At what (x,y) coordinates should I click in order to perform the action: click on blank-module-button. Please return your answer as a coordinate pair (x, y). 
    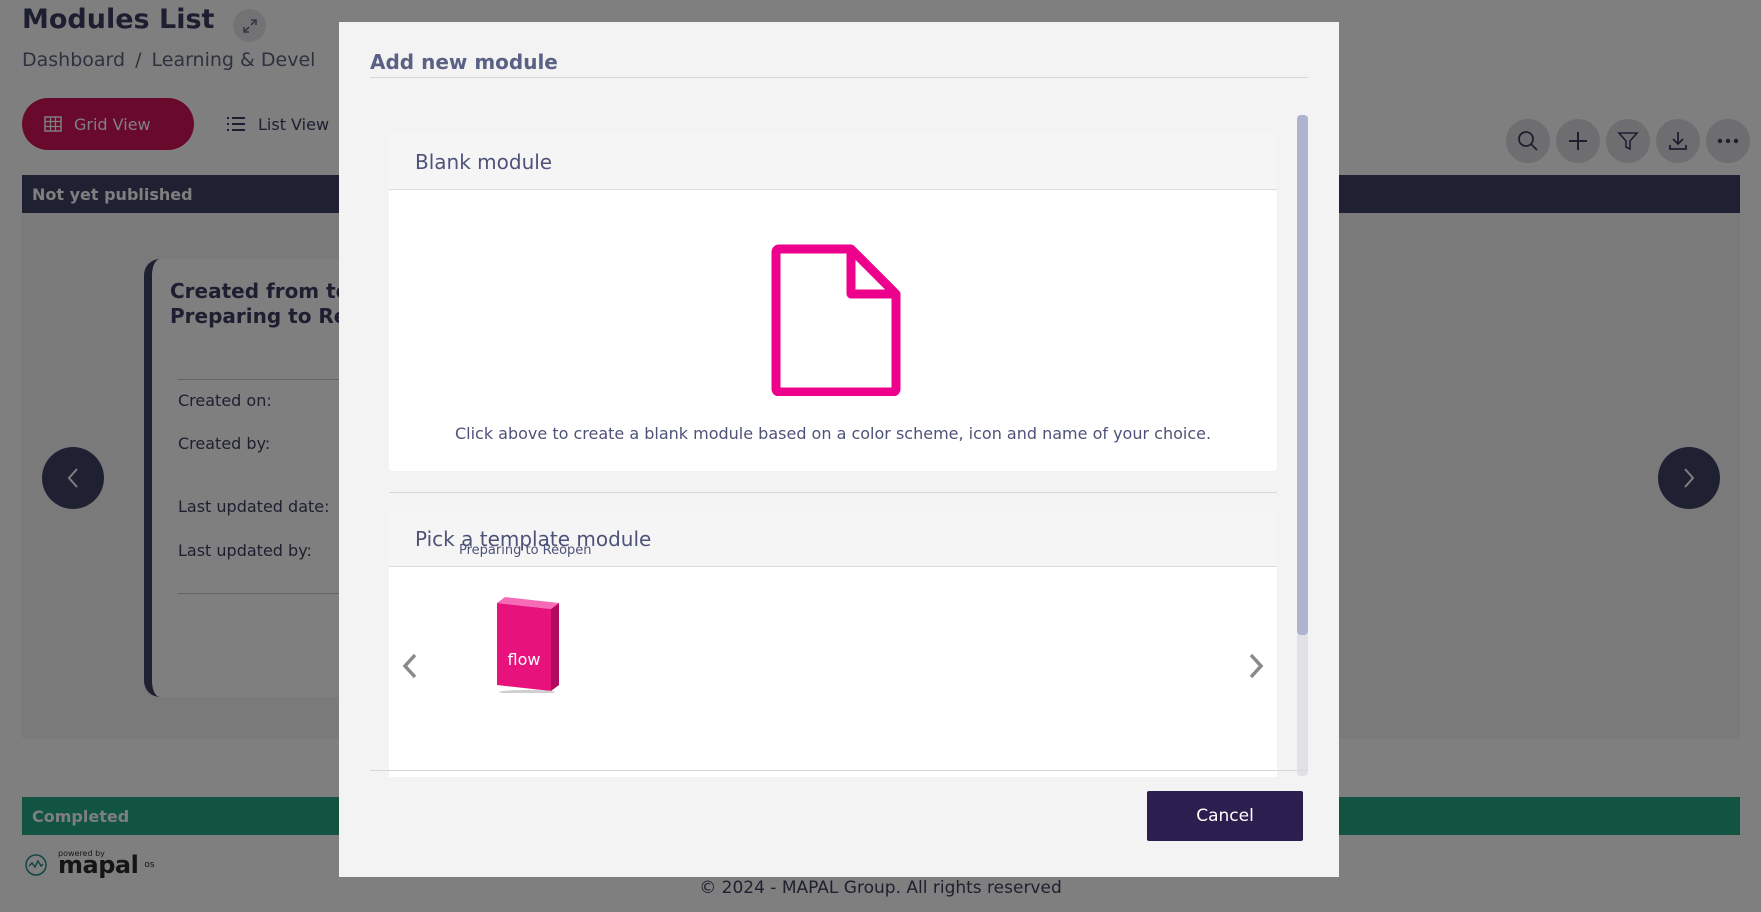
    Looking at the image, I should click on (836, 320).